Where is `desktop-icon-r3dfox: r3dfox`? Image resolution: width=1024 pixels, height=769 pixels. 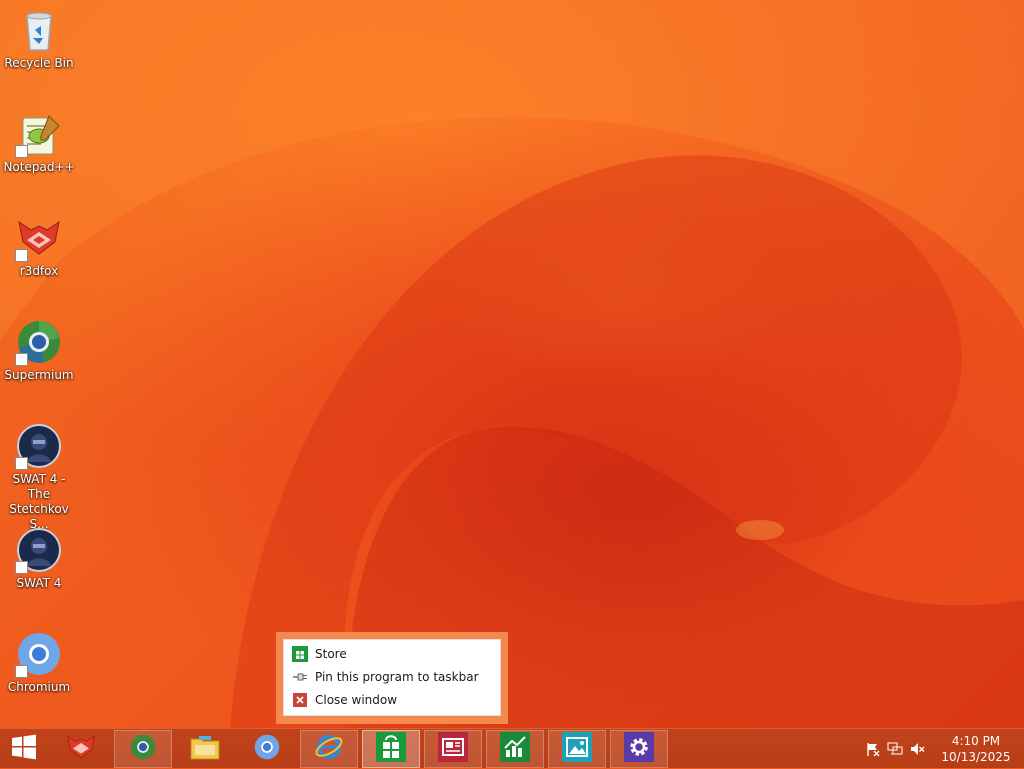
desktop-icon-r3dfox: r3dfox is located at coordinates (39, 260).